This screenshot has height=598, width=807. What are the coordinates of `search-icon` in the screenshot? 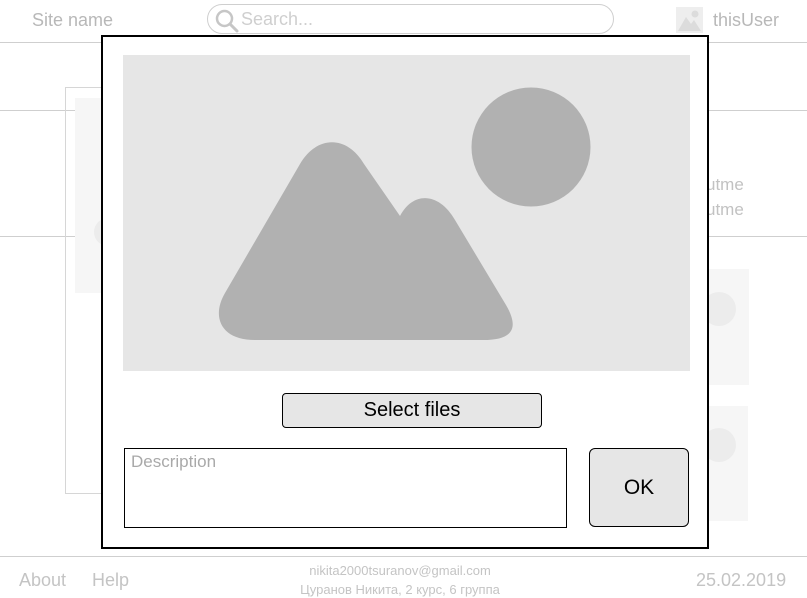 It's located at (227, 21).